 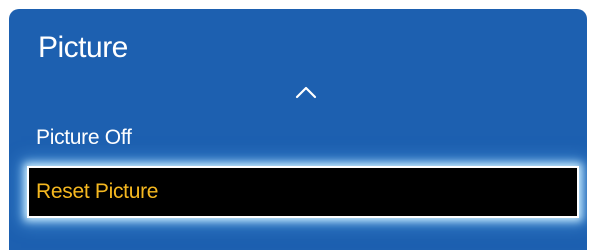 I want to click on menu-item-picture-off: Picture Off, so click(x=84, y=137).